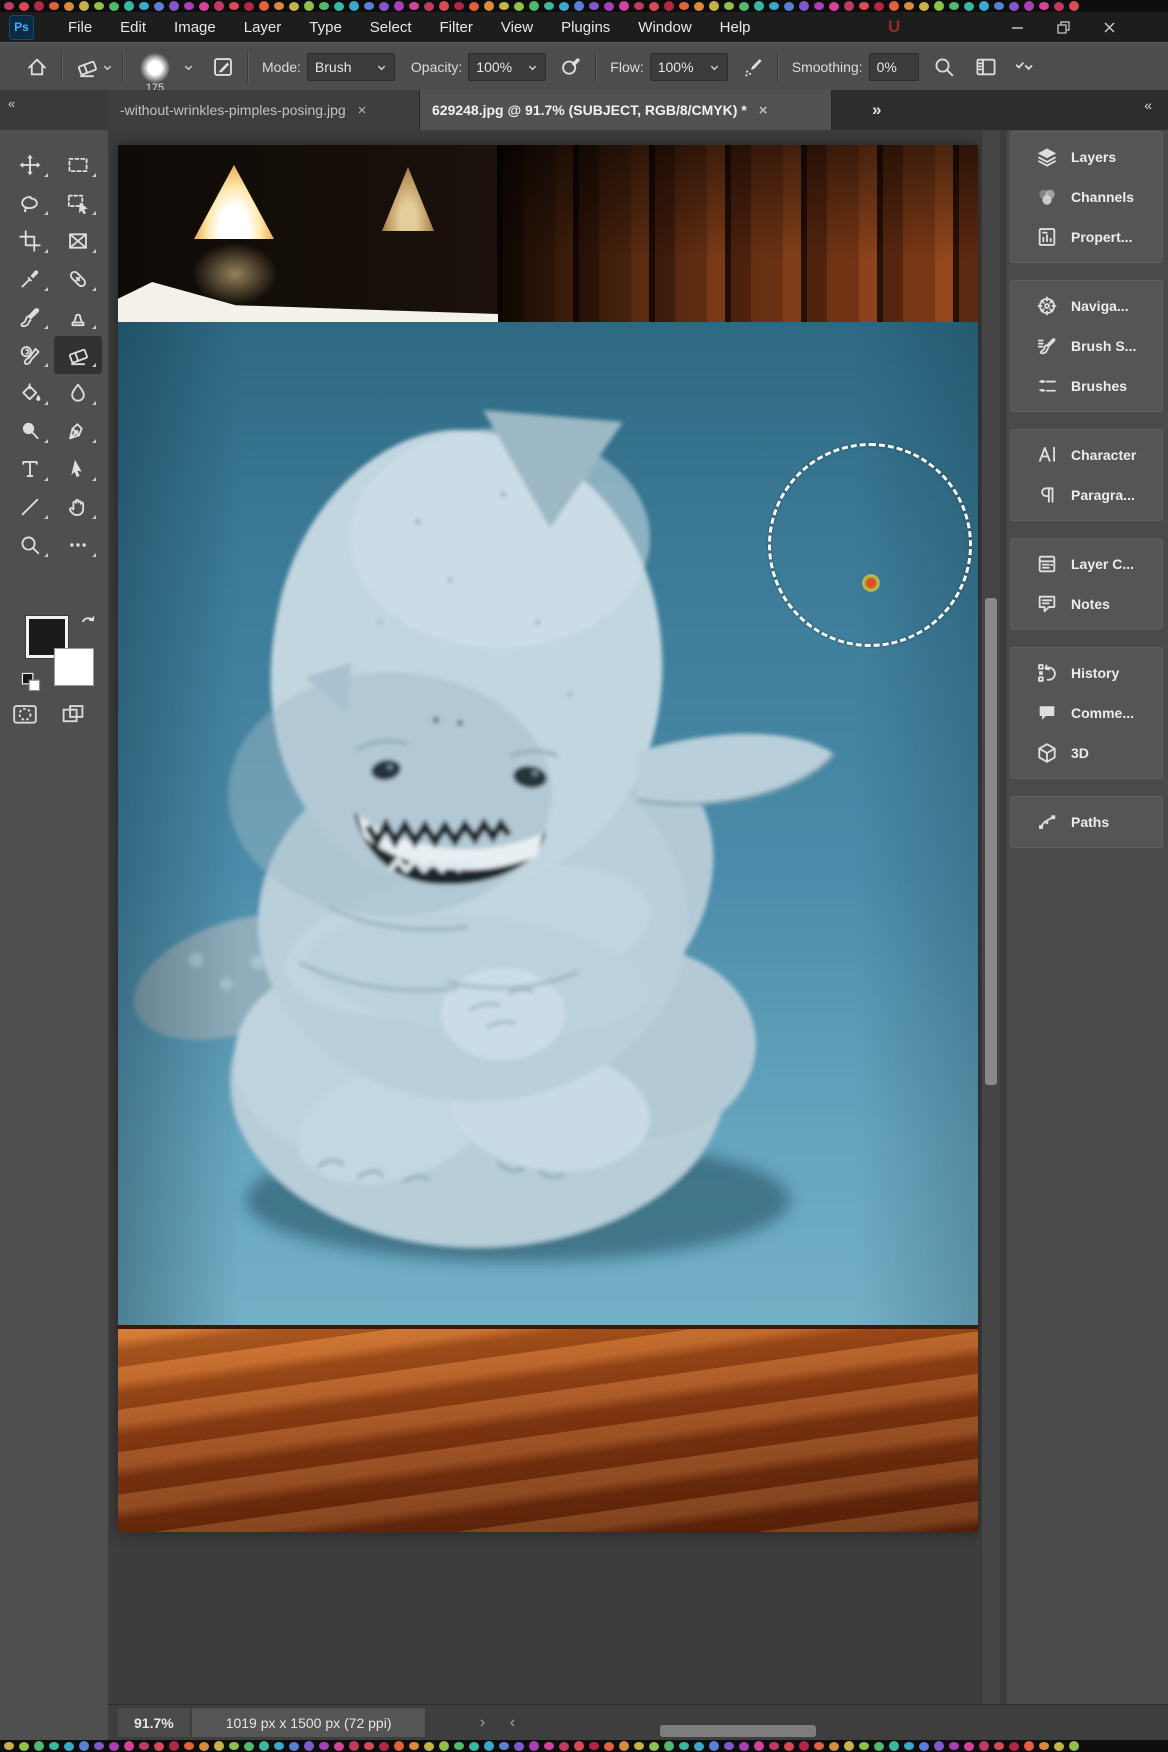  I want to click on workspace-switcher-icon, so click(986, 67).